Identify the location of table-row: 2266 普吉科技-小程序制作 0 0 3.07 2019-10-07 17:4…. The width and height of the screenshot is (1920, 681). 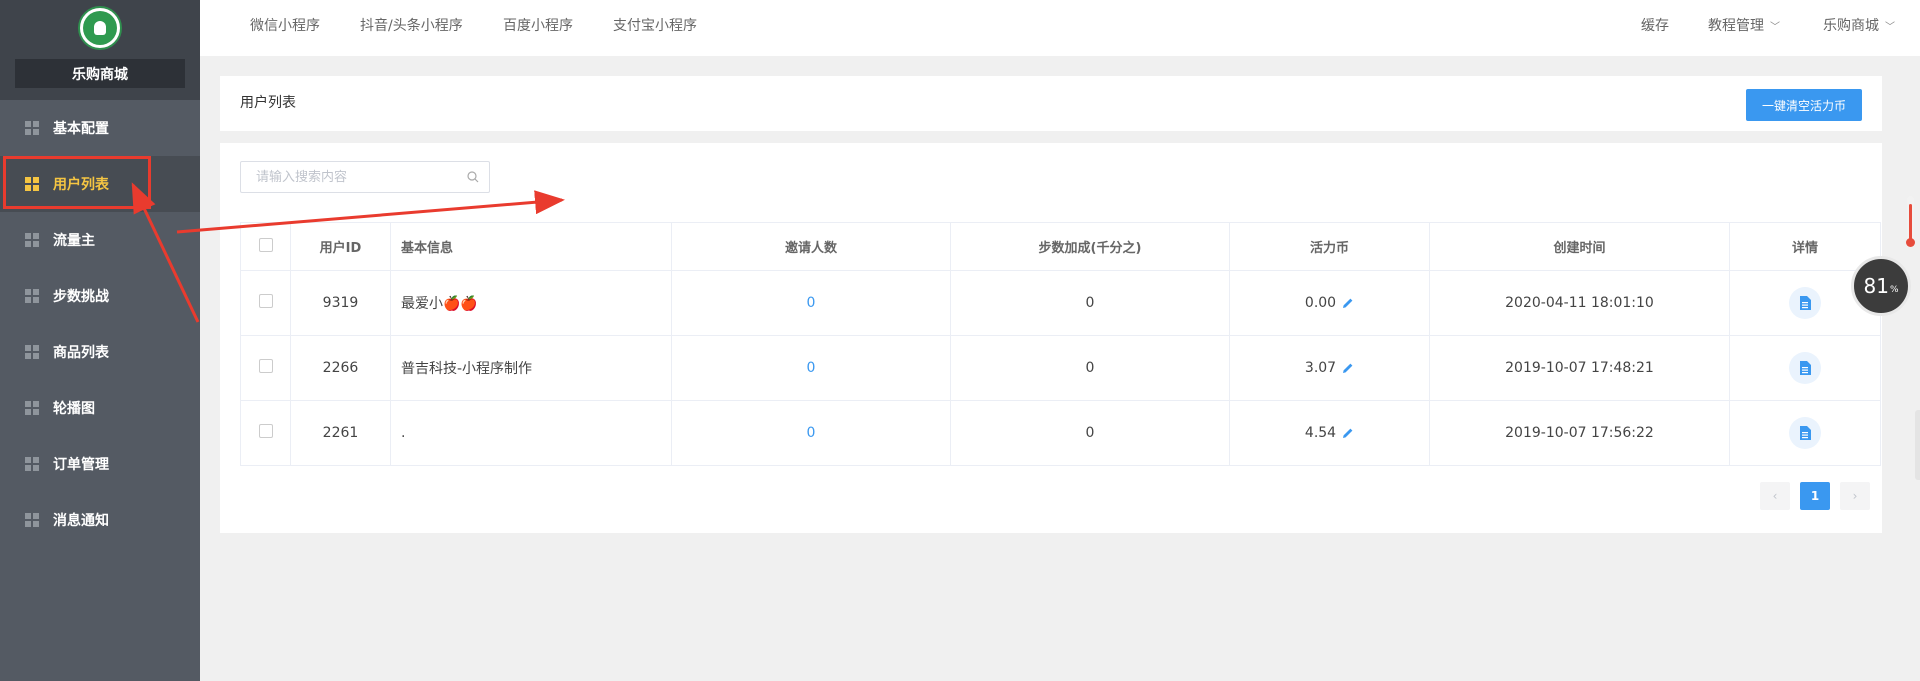
(1060, 368).